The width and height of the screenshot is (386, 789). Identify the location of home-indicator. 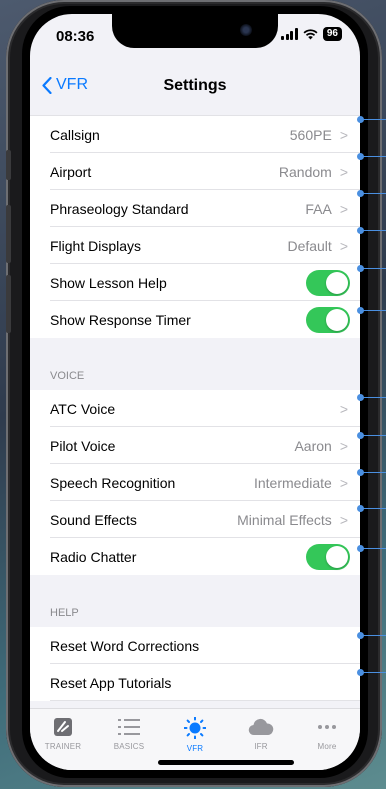
(226, 762).